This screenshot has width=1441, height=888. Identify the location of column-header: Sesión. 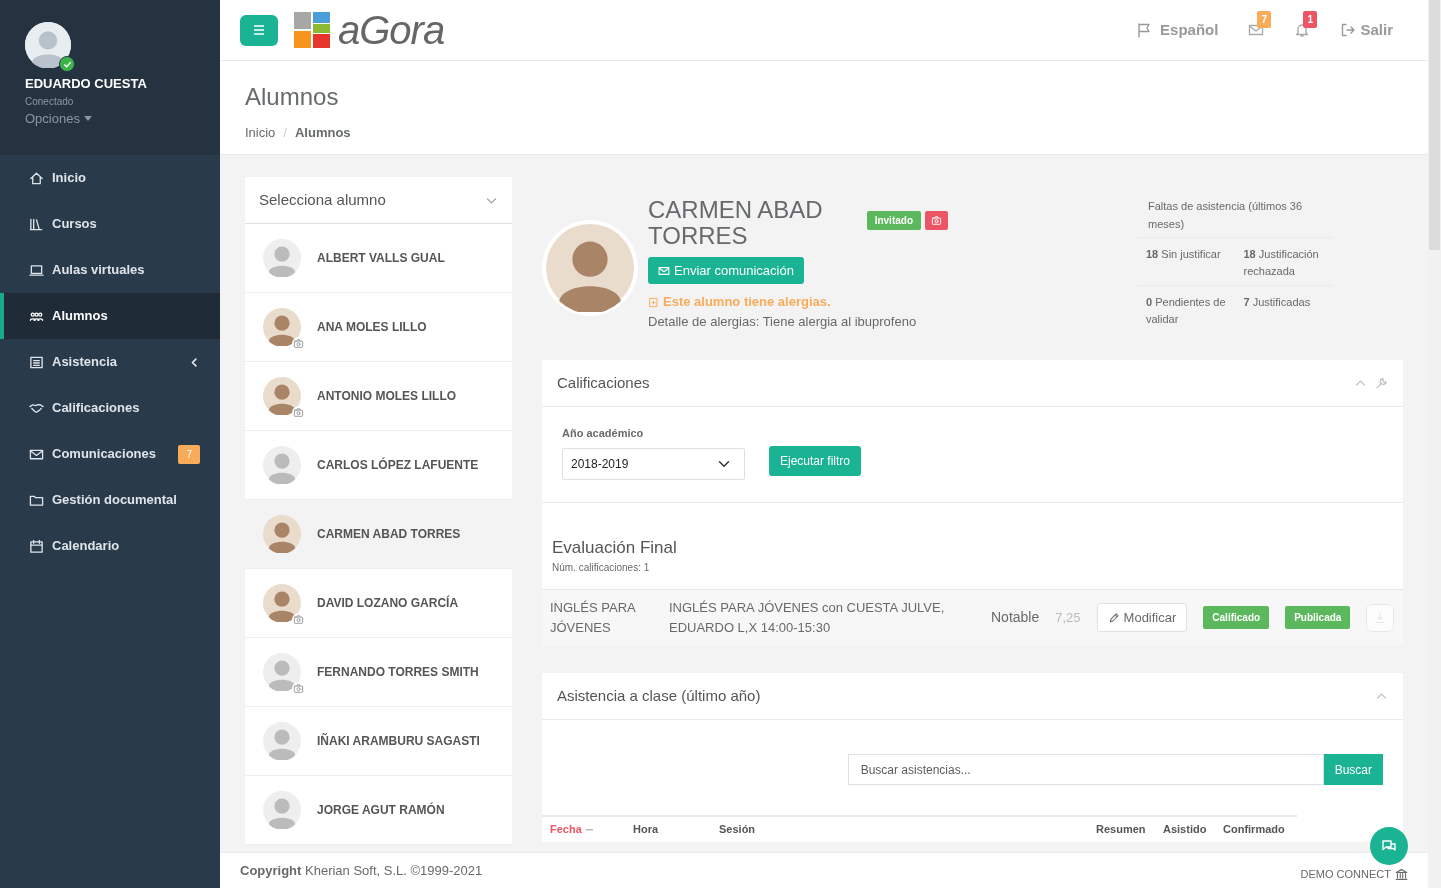
(737, 829).